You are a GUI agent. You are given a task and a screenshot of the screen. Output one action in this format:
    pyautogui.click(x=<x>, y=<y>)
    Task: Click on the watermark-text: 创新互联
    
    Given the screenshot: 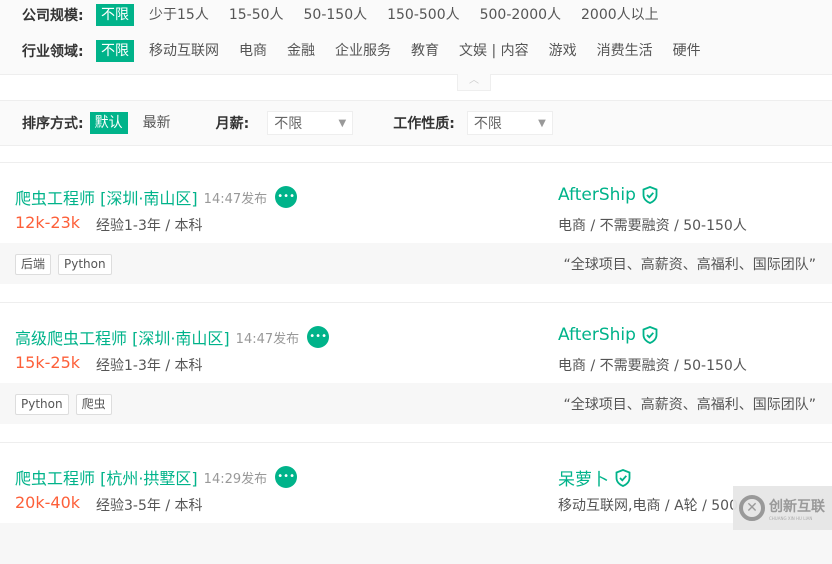 What is the action you would take?
    pyautogui.click(x=797, y=506)
    